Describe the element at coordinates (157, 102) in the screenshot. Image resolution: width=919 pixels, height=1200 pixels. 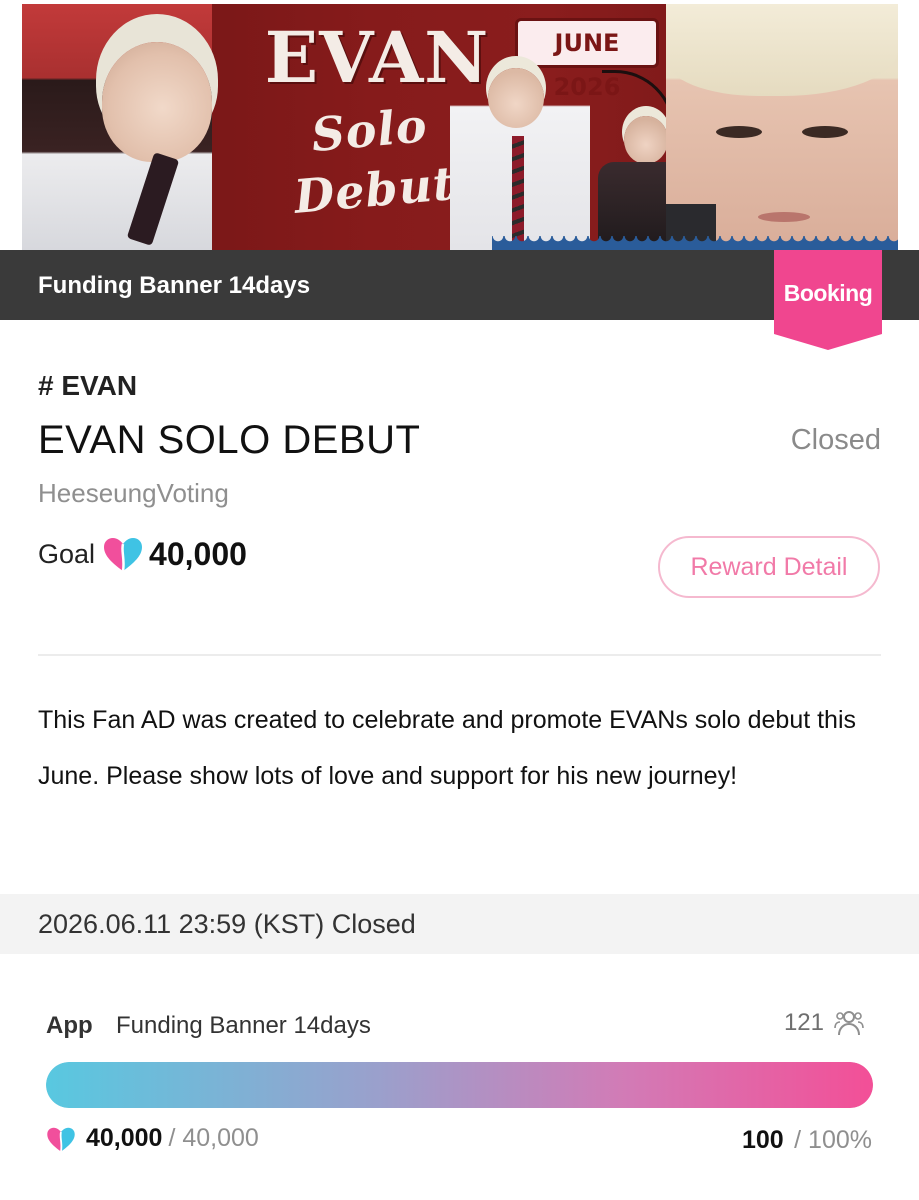
I see `banner-figure-left-face` at that location.